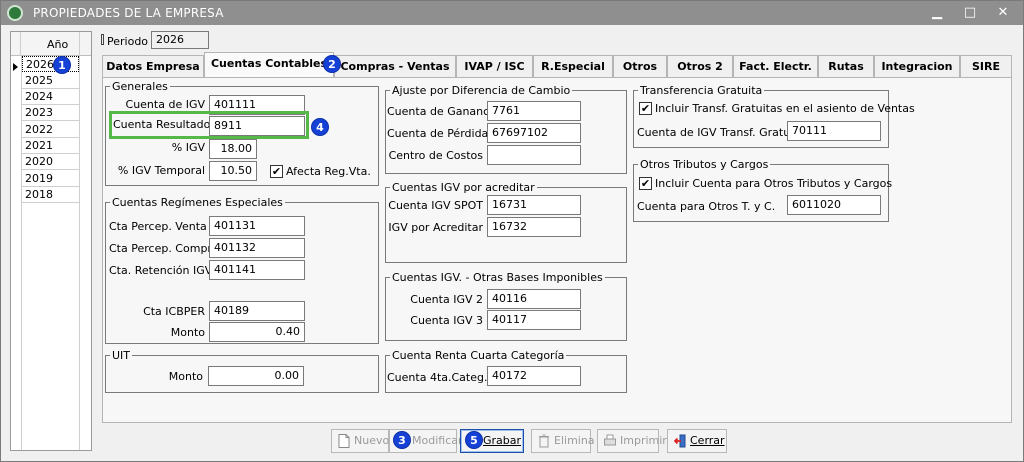 The height and width of the screenshot is (462, 1024). Describe the element at coordinates (643, 440) in the screenshot. I see `imprimir-label: Imprimir` at that location.